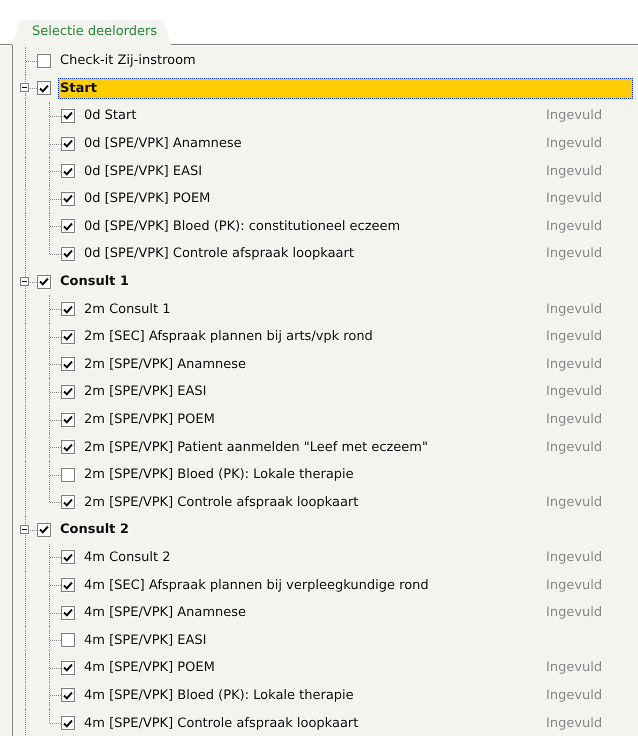 The width and height of the screenshot is (638, 736). Describe the element at coordinates (311, 253) in the screenshot. I see `tree-item-label: 0d [SPE/VPK] Controle afspraak loopkaart` at that location.